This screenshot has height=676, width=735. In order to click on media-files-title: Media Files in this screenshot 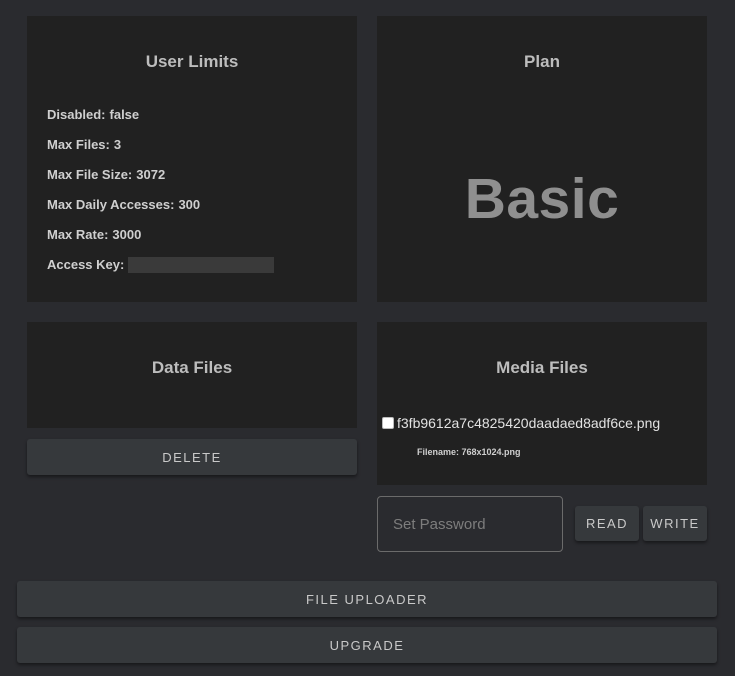, I will do `click(542, 367)`.